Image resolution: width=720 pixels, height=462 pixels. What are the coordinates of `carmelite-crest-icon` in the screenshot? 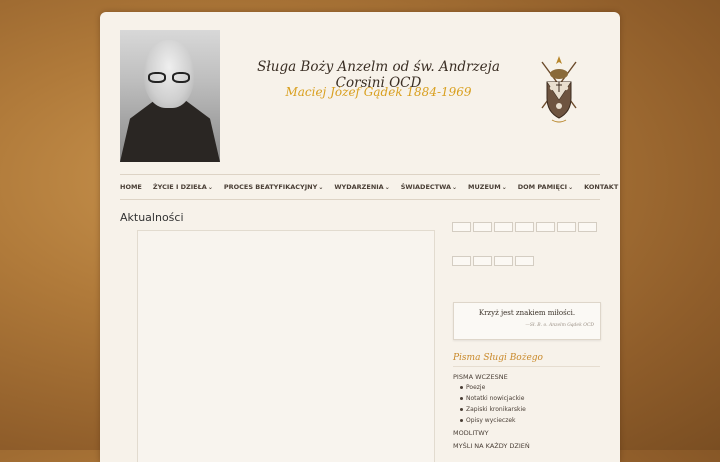 It's located at (559, 89).